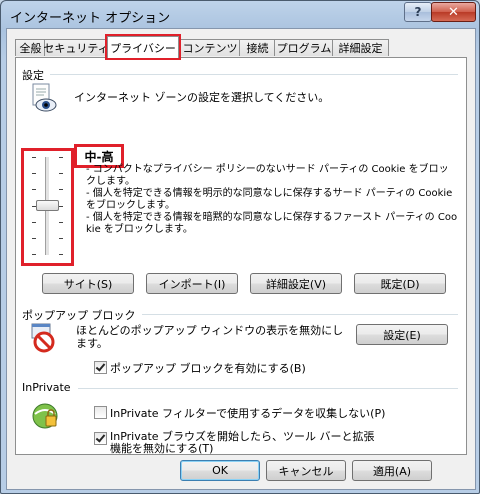  I want to click on window-title: インターネット オプション, so click(90, 18).